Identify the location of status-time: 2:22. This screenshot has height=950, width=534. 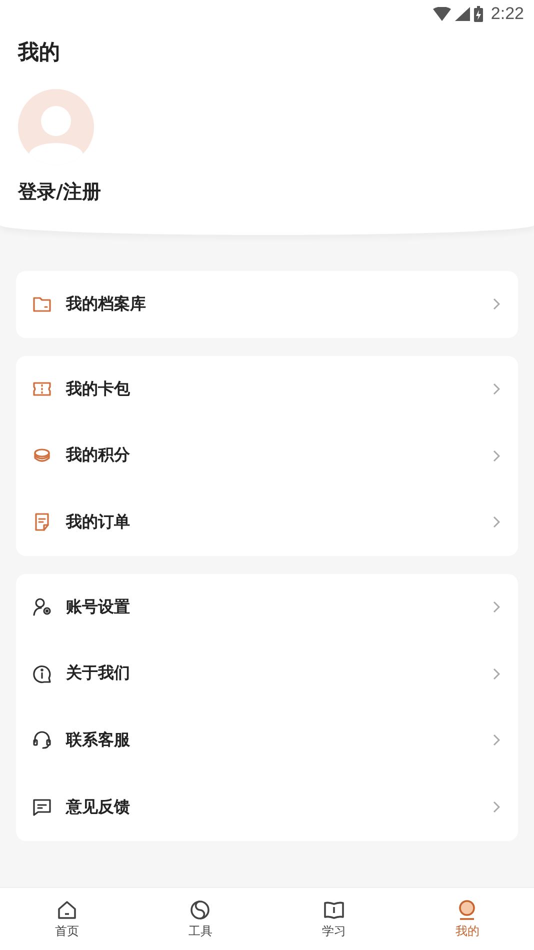
(507, 14).